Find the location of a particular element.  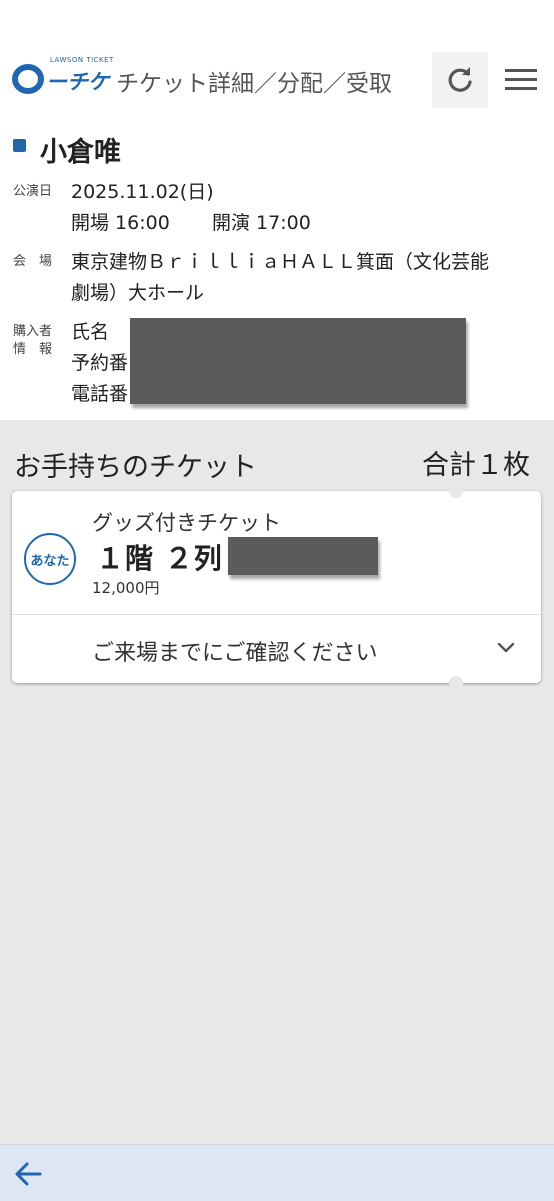

owned-tickets-title: お手持ちのチケット is located at coordinates (135, 467).